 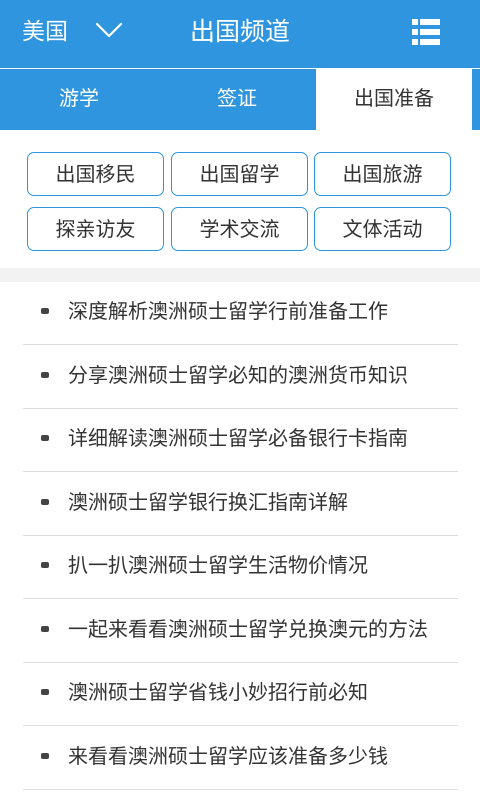 I want to click on list-item: 澳洲硕士留学银行换汇指南详解, so click(x=240, y=504).